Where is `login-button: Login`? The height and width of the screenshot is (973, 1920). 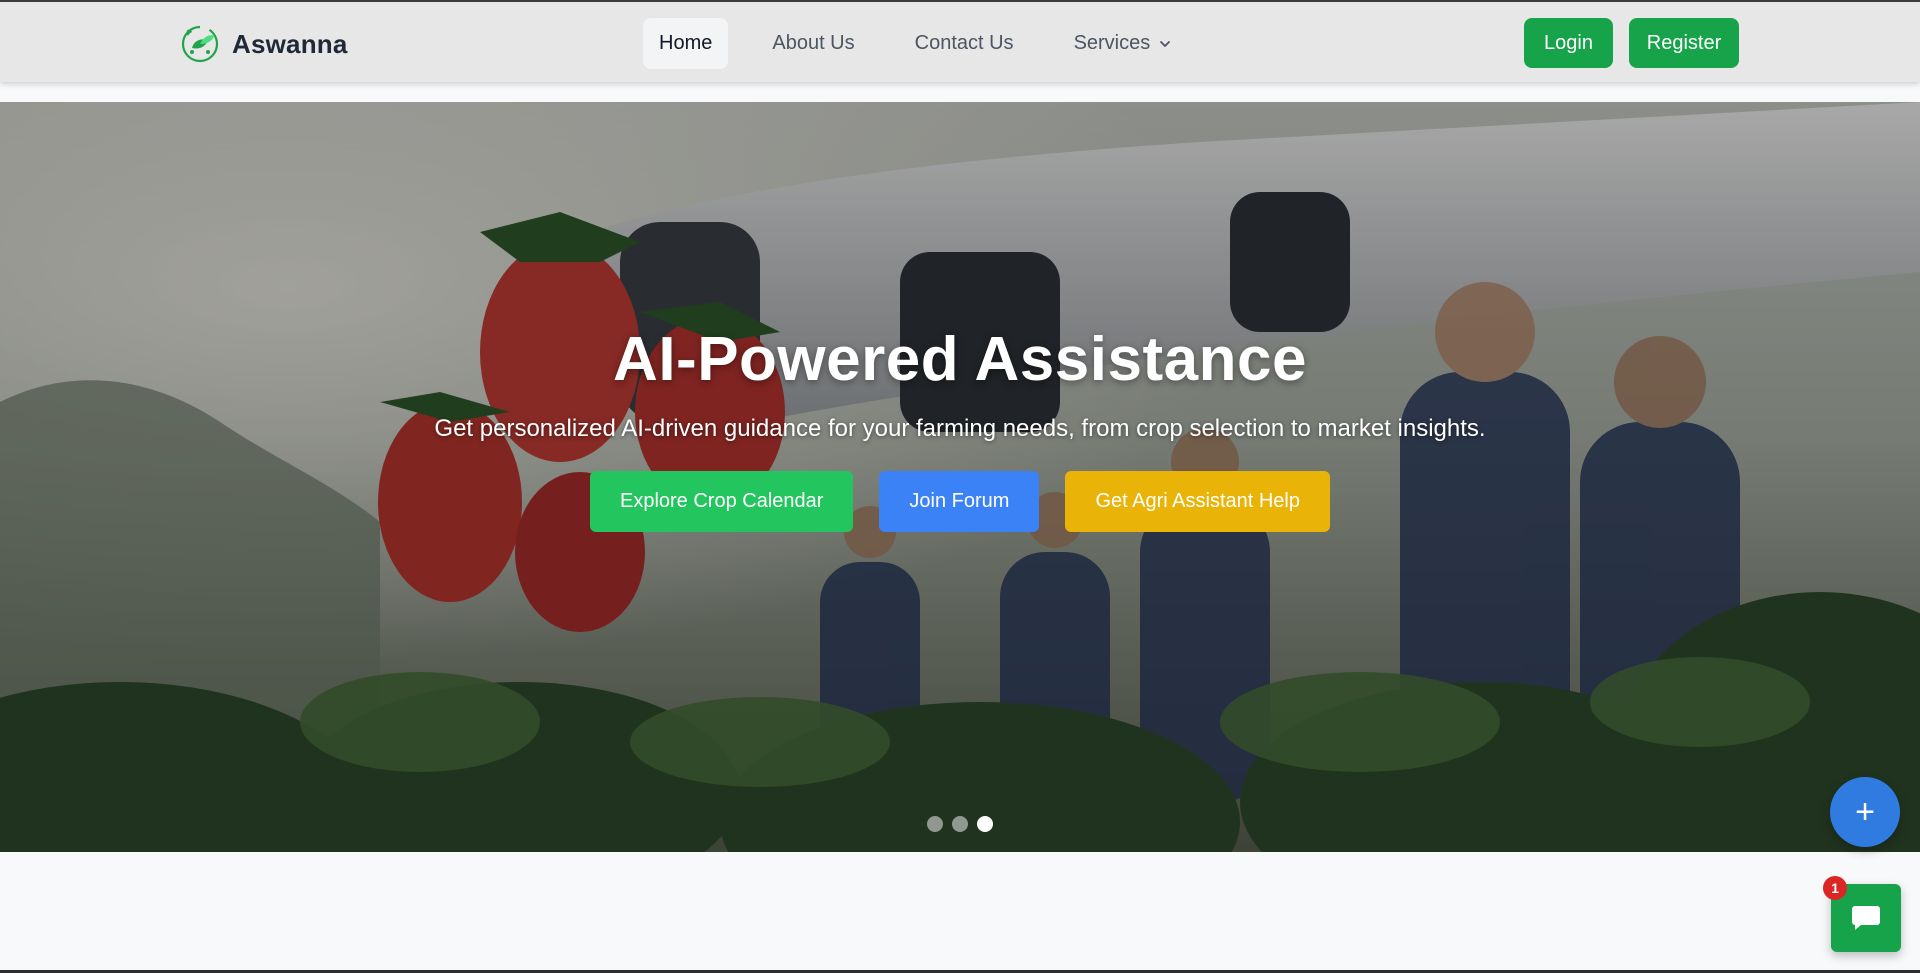
login-button: Login is located at coordinates (1568, 43).